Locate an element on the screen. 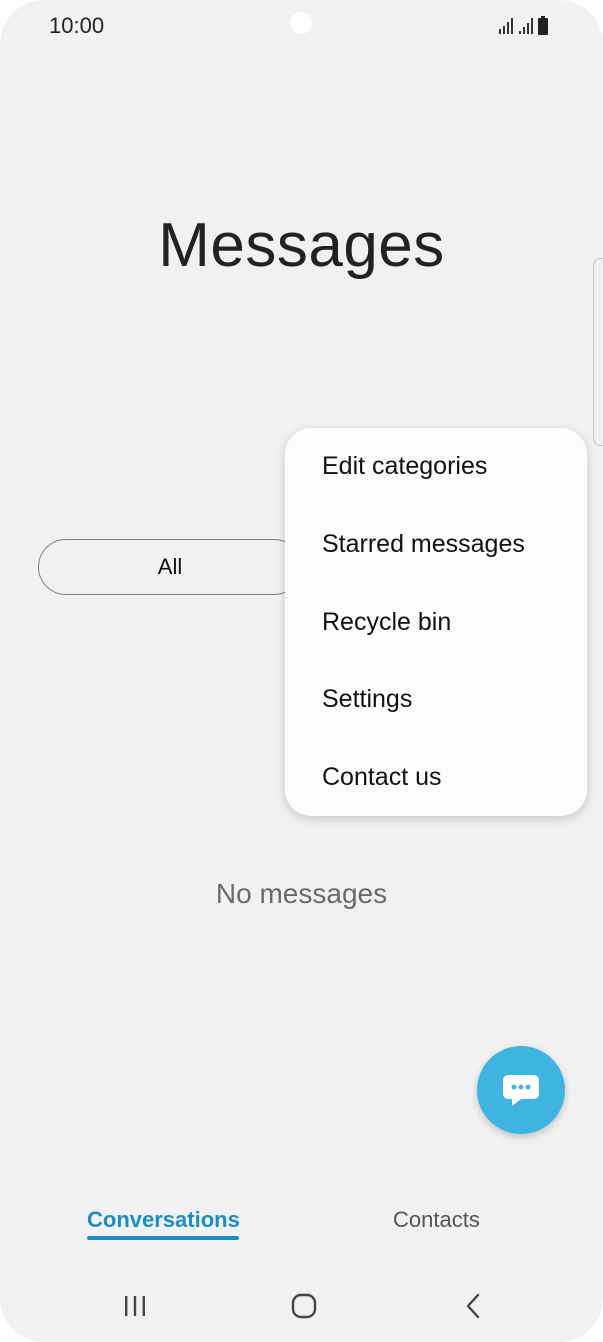 This screenshot has width=603, height=1342. menu-item-edit-categories: Edit categories is located at coordinates (404, 466).